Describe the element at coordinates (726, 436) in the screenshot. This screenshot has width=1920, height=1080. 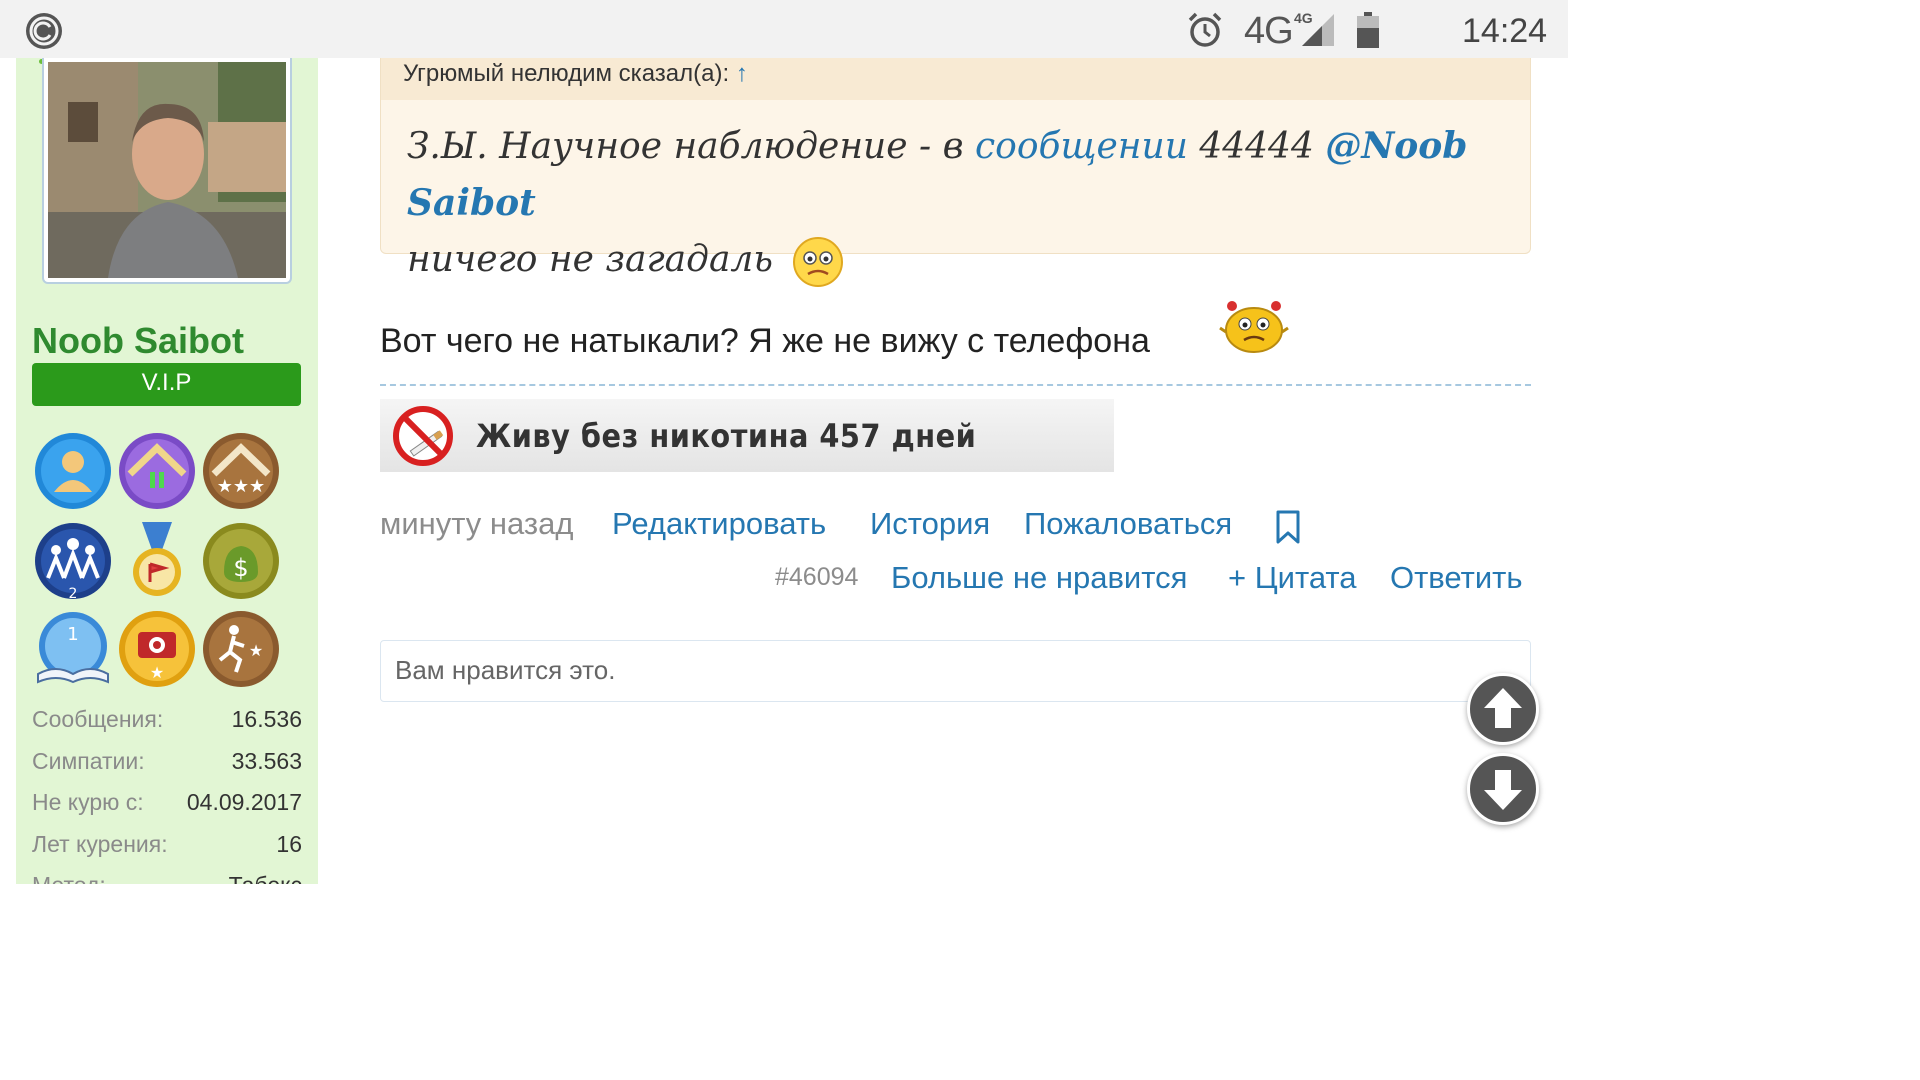
I see `signature-text: Живу без никотина 457 дней` at that location.